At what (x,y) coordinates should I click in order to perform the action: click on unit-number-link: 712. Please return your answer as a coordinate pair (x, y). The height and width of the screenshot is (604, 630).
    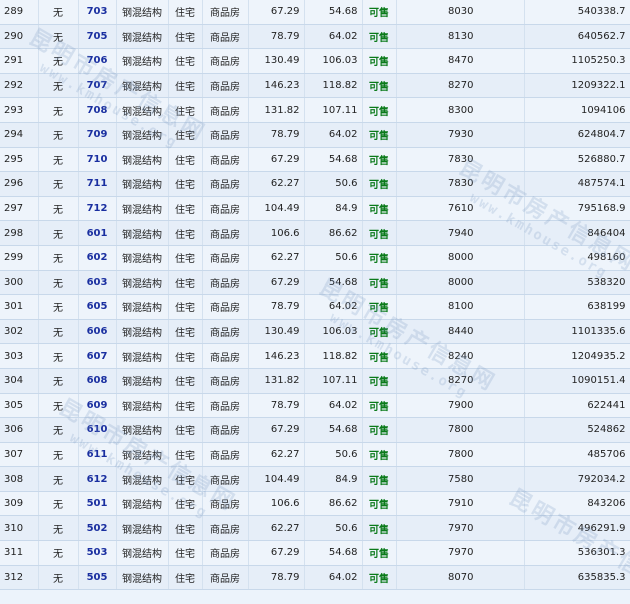
    Looking at the image, I should click on (97, 208).